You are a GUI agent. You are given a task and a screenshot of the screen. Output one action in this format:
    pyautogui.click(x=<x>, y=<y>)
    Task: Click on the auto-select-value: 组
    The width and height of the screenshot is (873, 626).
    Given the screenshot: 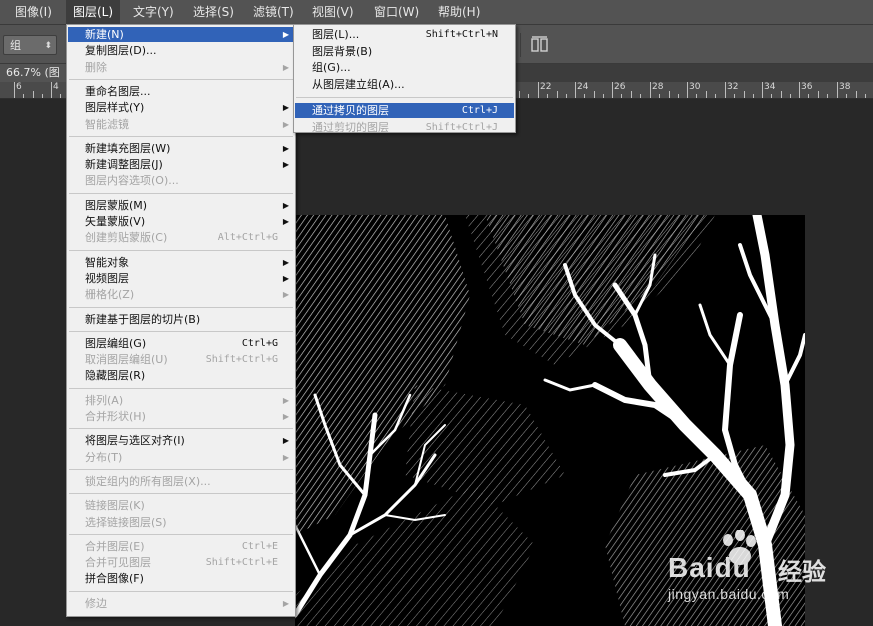 What is the action you would take?
    pyautogui.click(x=15, y=45)
    